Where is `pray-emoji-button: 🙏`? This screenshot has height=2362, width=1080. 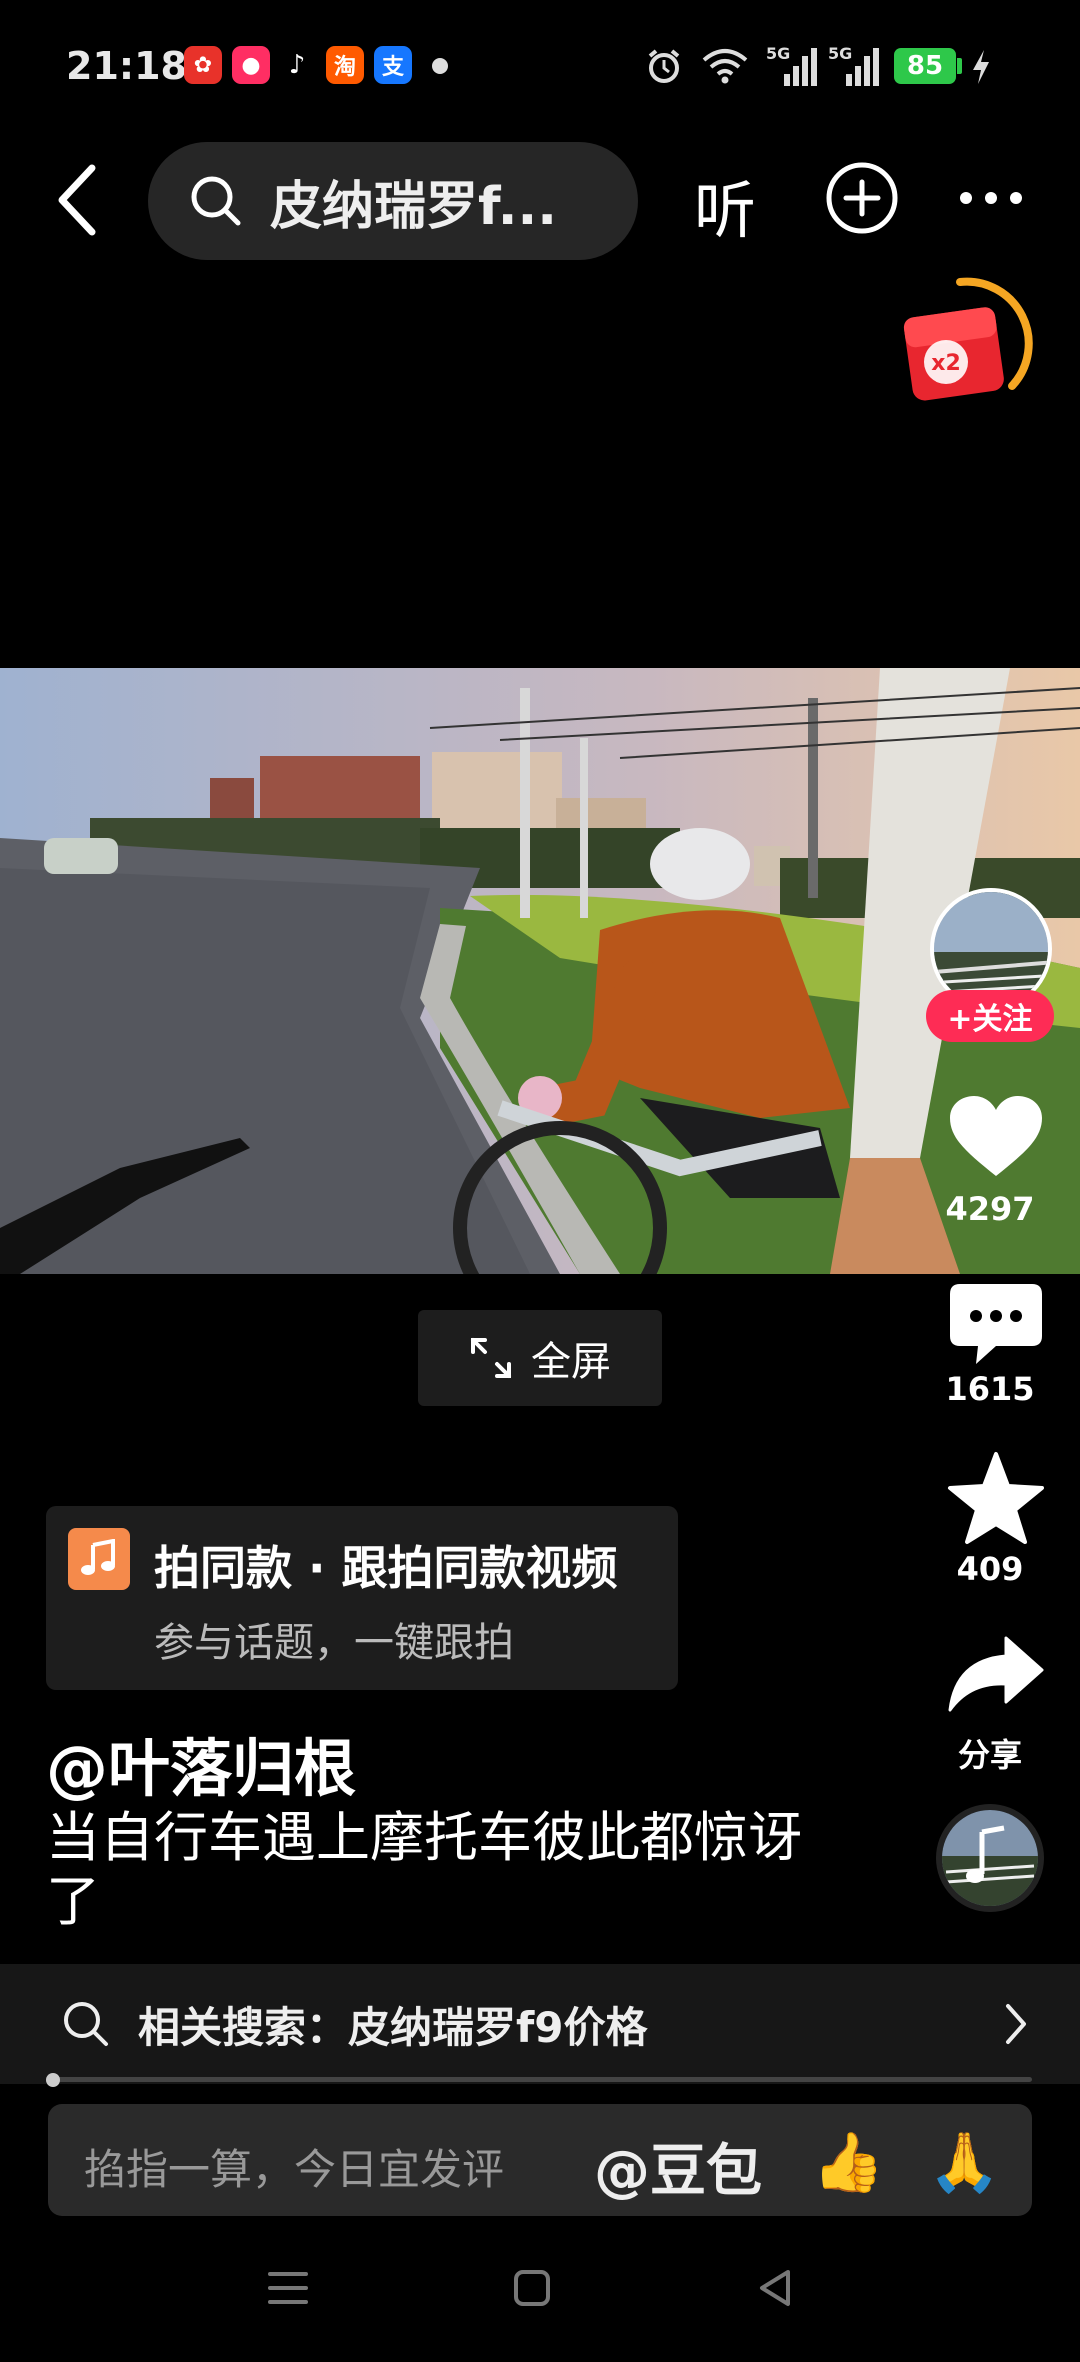
pray-emoji-button: 🙏 is located at coordinates (964, 2162).